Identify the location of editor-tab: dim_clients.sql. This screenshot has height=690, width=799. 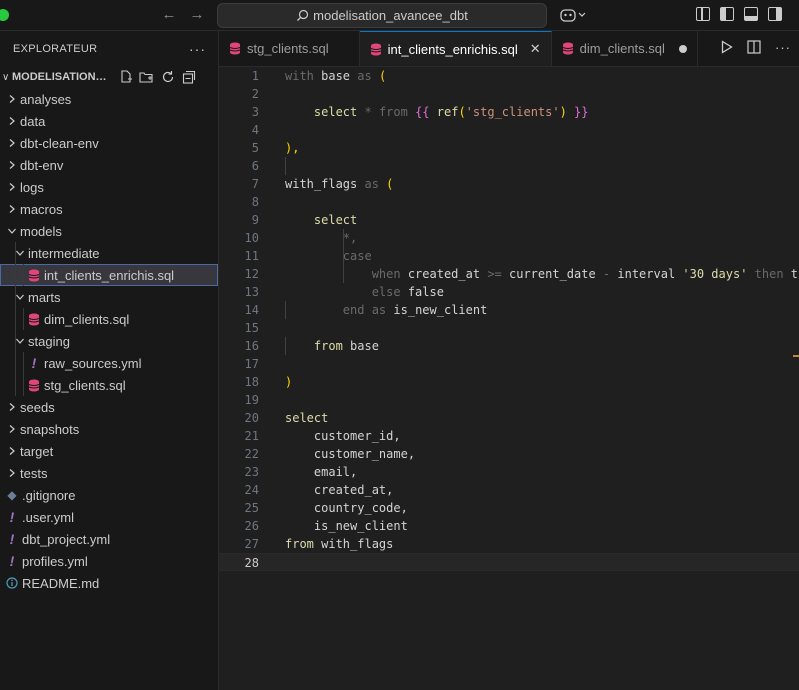
(625, 48).